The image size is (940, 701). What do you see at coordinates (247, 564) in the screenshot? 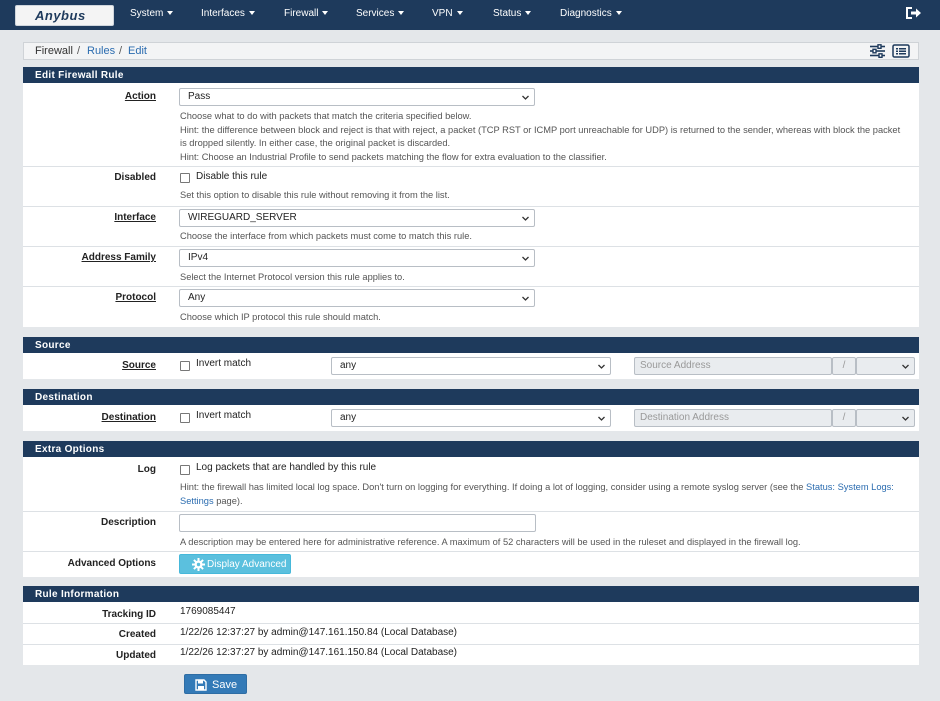
I see `button-label: Display Advanced` at bounding box center [247, 564].